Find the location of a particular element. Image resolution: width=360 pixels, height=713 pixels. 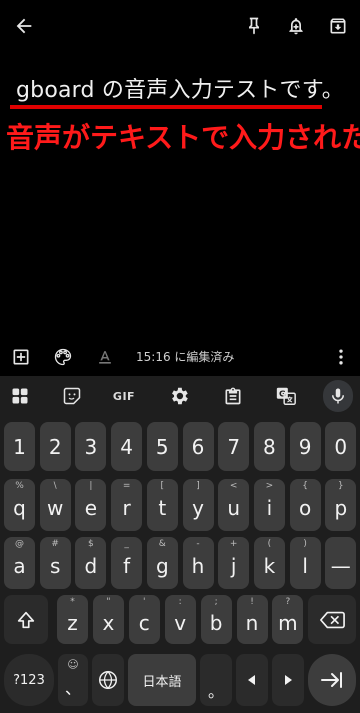

key-j: + j is located at coordinates (234, 563).